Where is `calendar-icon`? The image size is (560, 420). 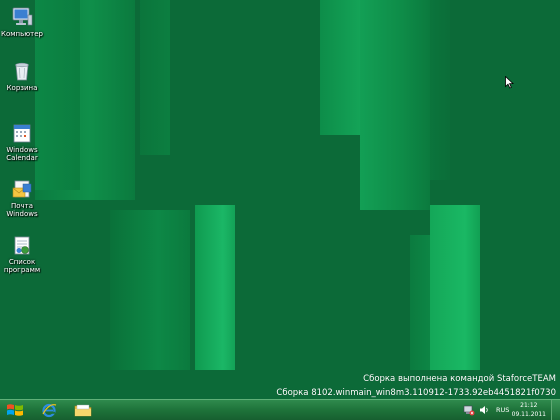 calendar-icon is located at coordinates (22, 133).